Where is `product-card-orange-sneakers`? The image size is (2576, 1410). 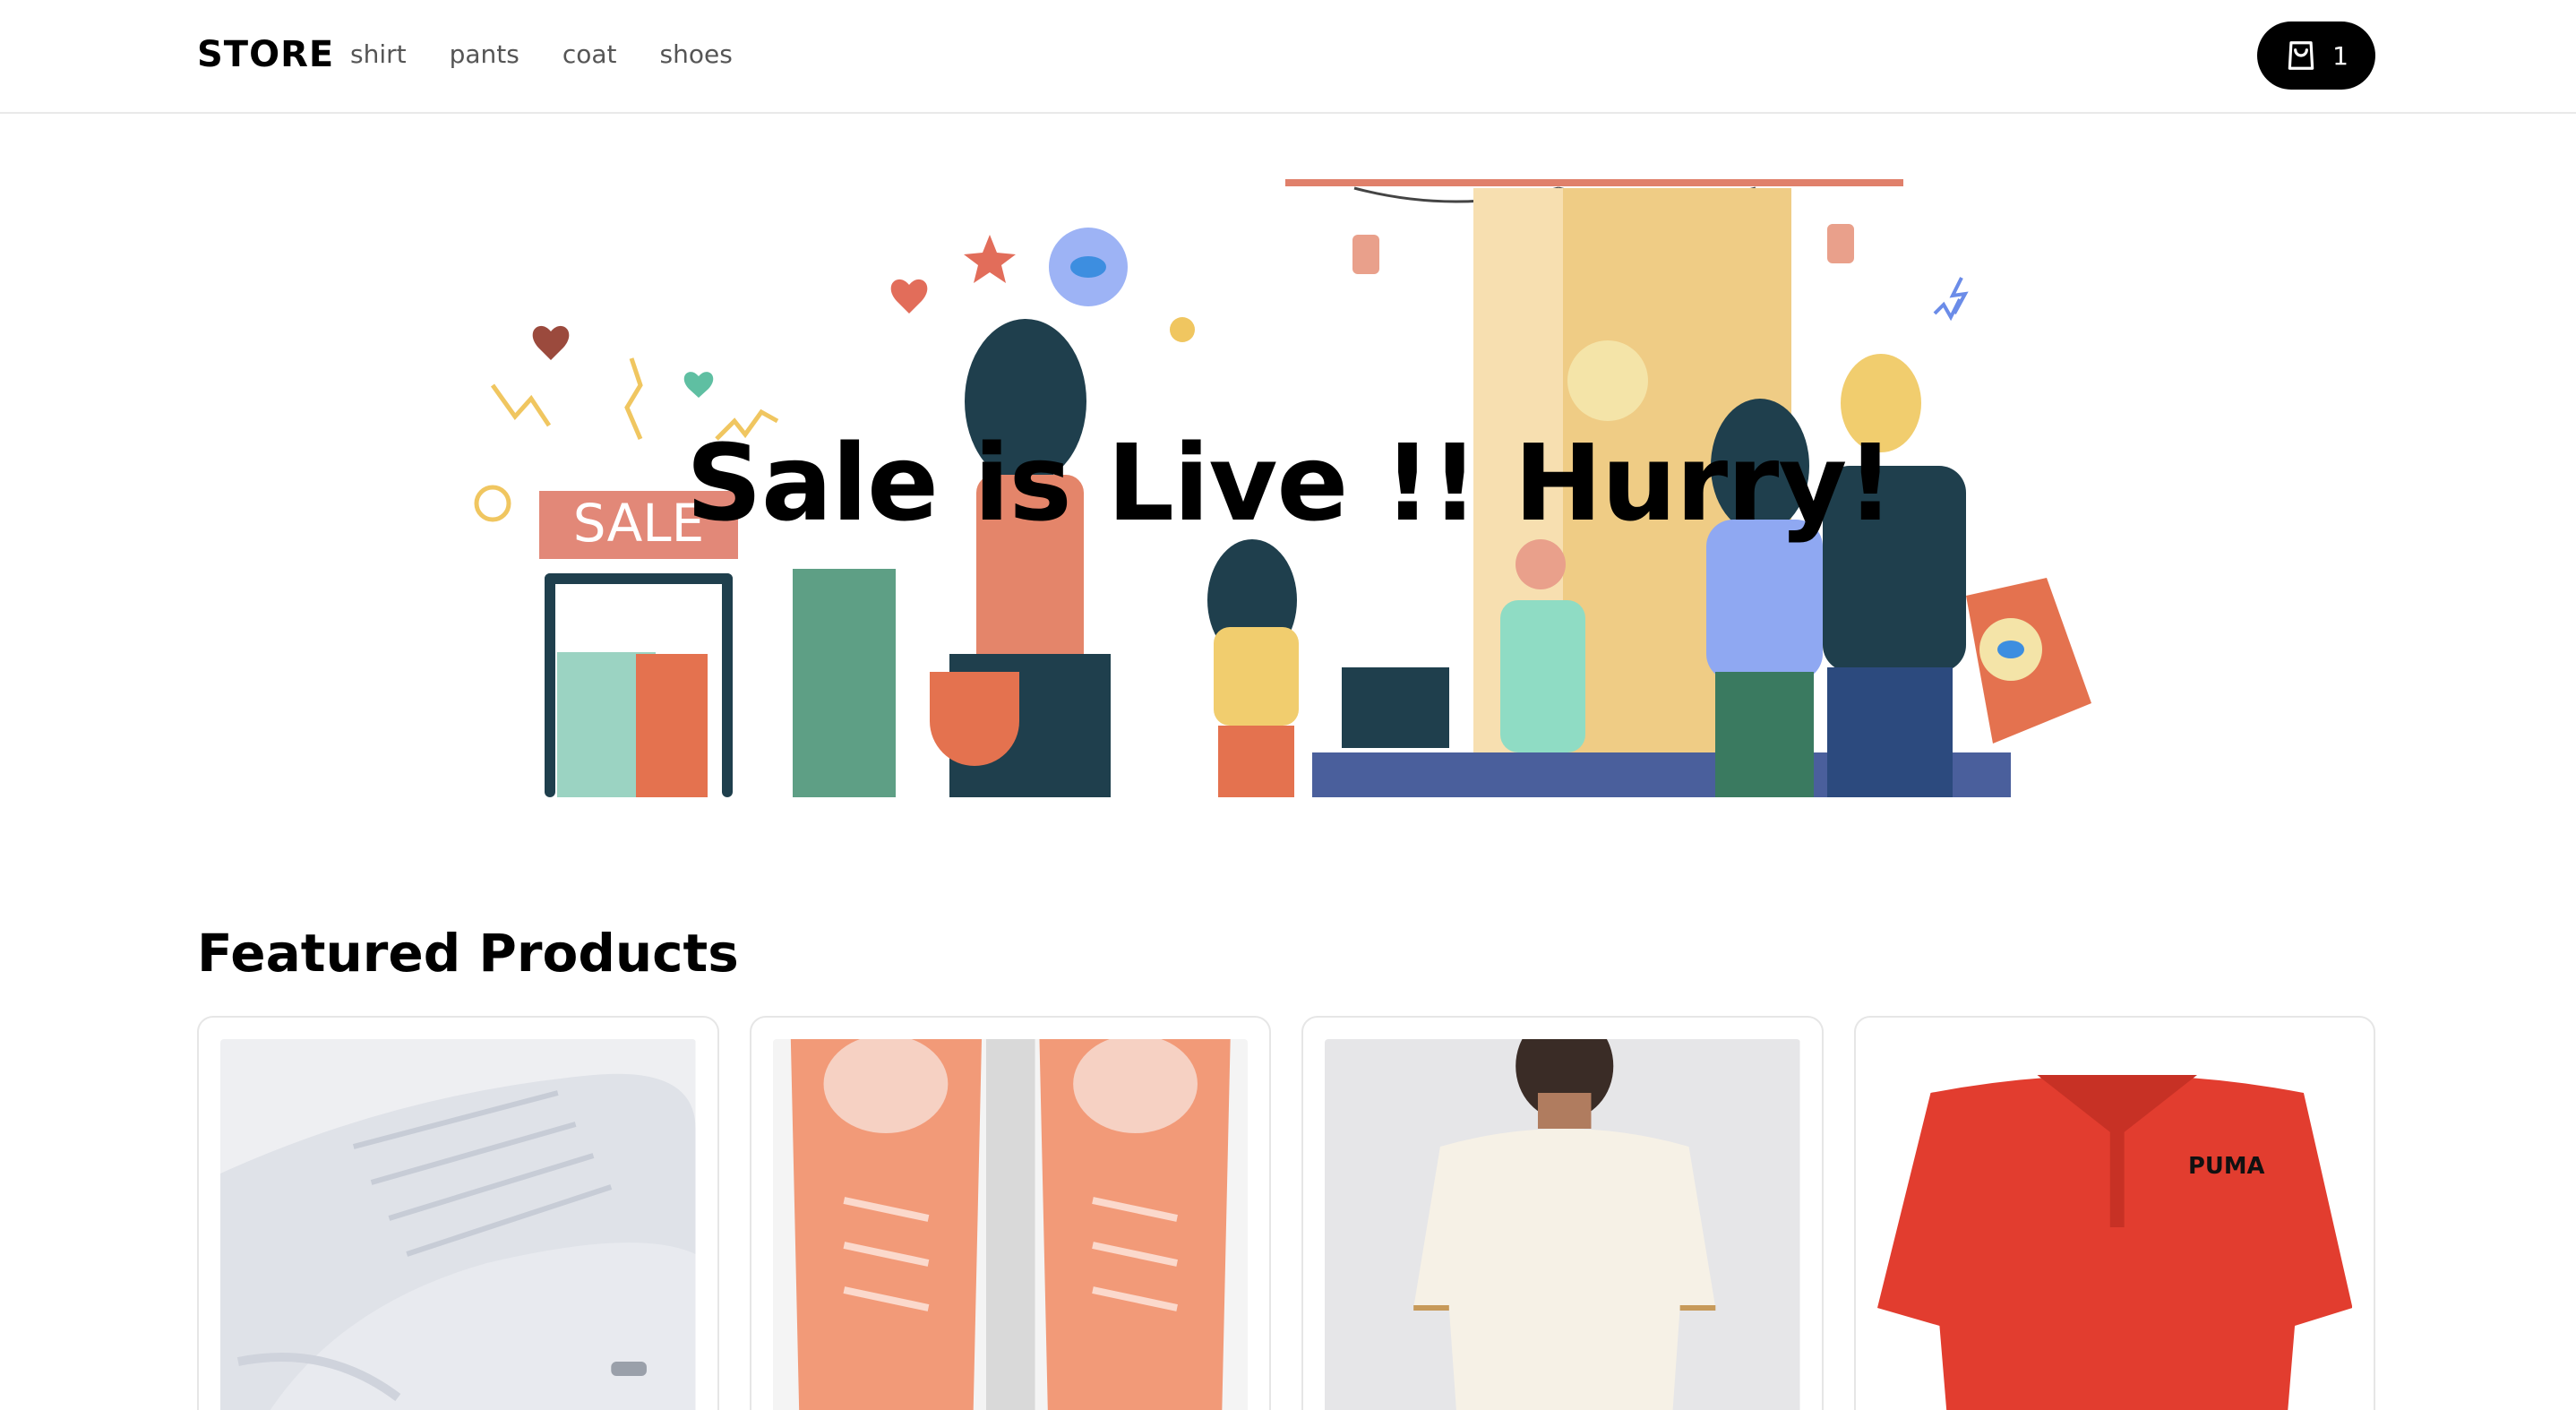 product-card-orange-sneakers is located at coordinates (1010, 1213).